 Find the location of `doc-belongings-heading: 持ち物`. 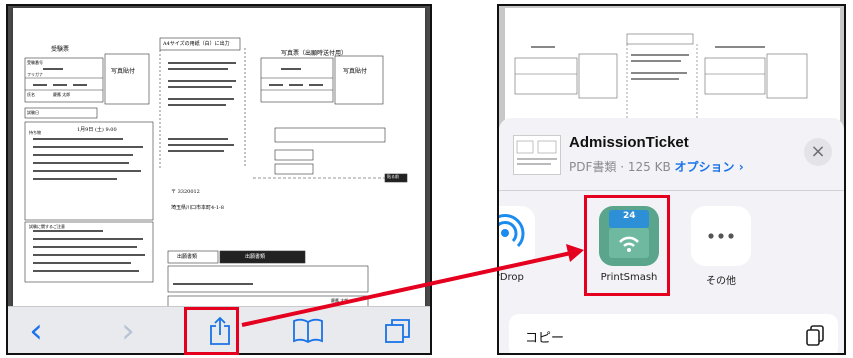

doc-belongings-heading: 持ち物 is located at coordinates (35, 132).